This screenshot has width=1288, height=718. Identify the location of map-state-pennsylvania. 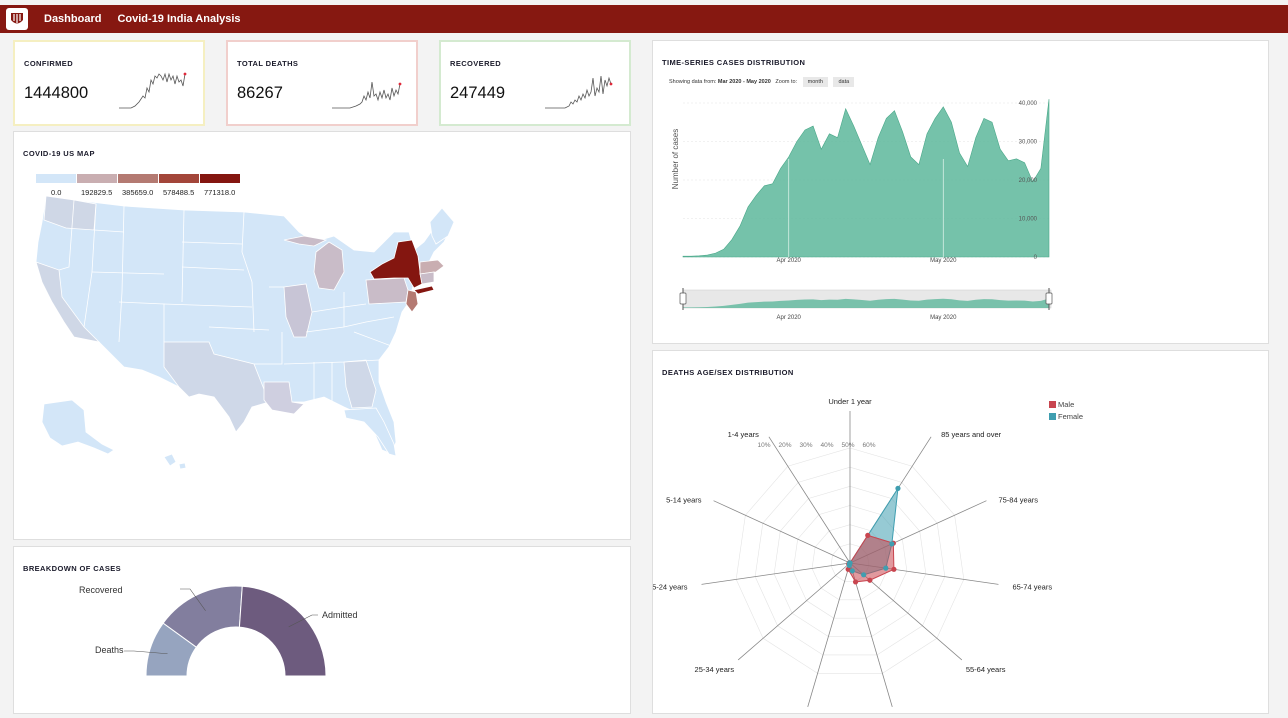
(387, 291).